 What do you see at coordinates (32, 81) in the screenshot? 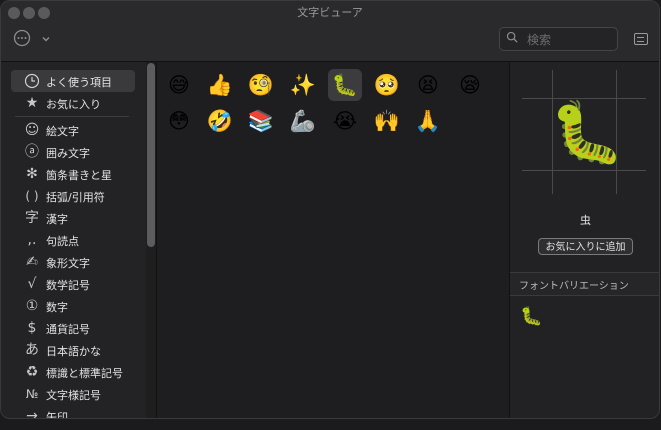
I see `clock-icon` at bounding box center [32, 81].